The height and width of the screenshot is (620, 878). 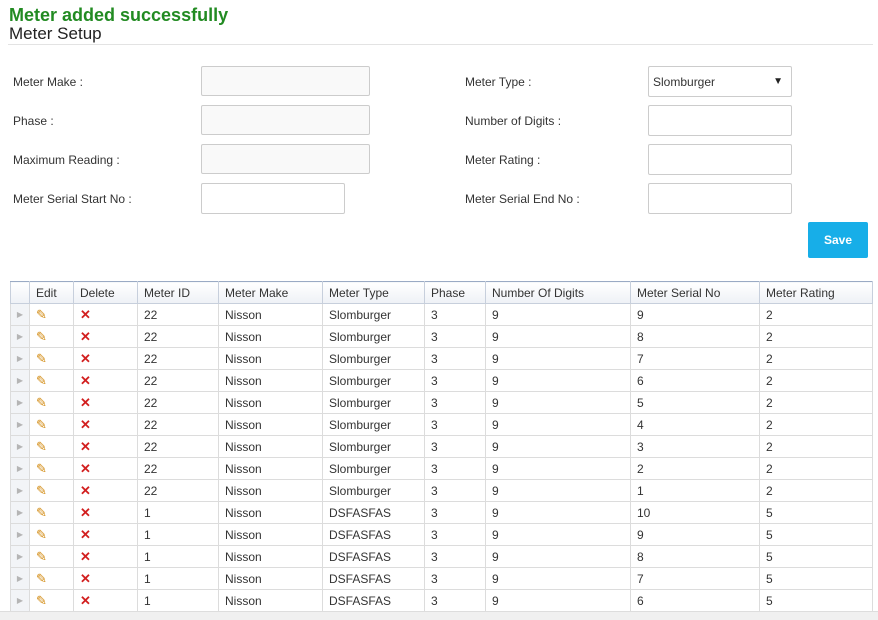 What do you see at coordinates (441, 314) in the screenshot?
I see `table-row: ▶ ✎ ✕ 22 Nisson Slomburger 3 9 9 2` at bounding box center [441, 314].